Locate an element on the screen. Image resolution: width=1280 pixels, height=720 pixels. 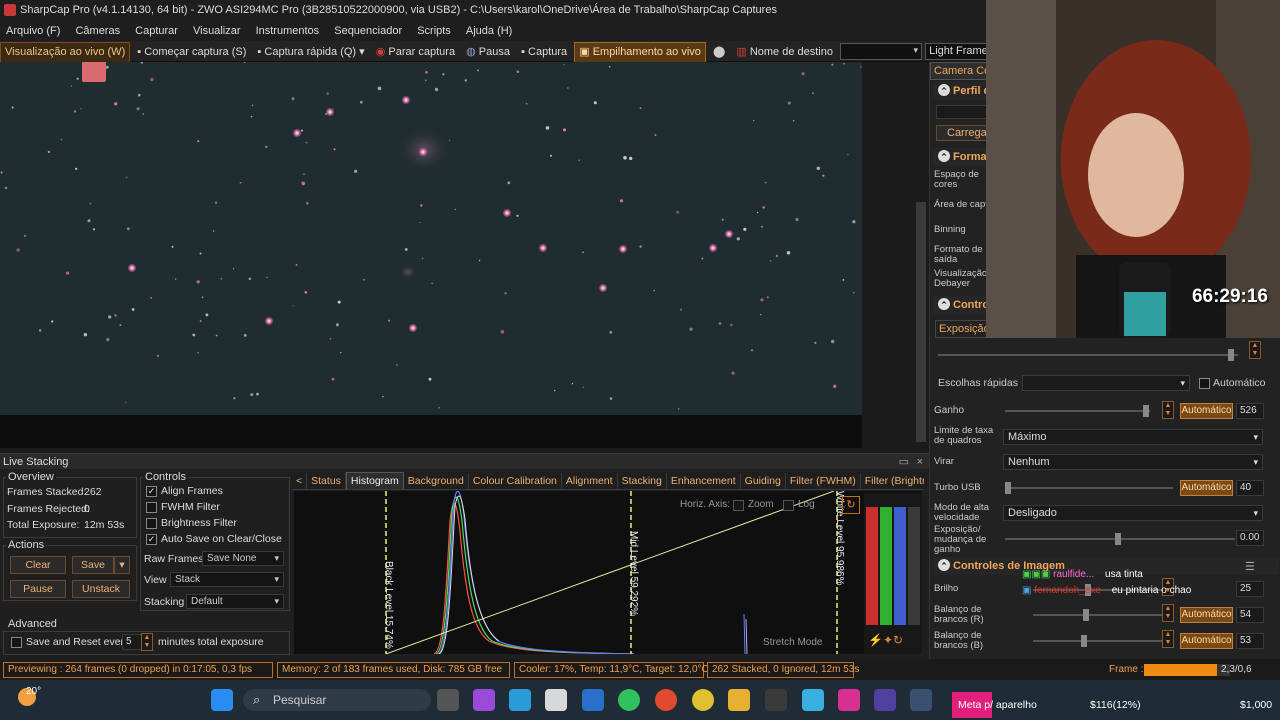
stacking-select: Default is located at coordinates (235, 601).